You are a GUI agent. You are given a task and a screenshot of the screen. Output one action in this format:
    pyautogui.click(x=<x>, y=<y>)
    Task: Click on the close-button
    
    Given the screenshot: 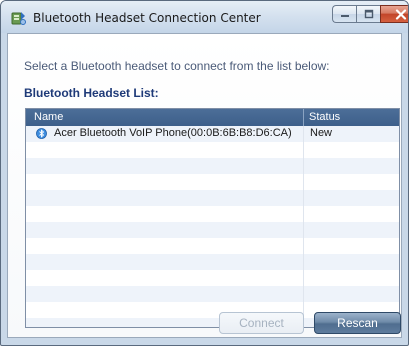 What is the action you would take?
    pyautogui.click(x=394, y=14)
    